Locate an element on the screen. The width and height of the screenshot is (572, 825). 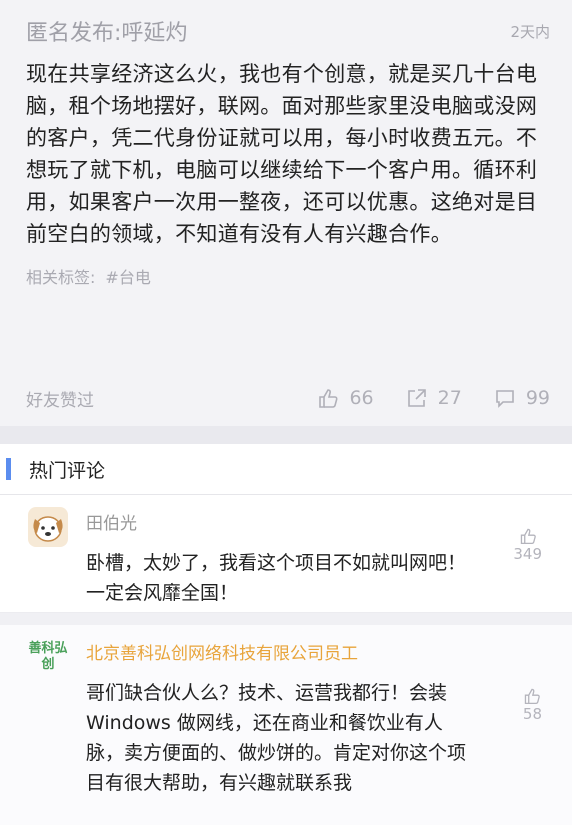
comment-item: 田伯光 卧槽，太妙了，我看这个项目不如就叫网吧！一定会风靡全国！ 349 is located at coordinates (286, 554).